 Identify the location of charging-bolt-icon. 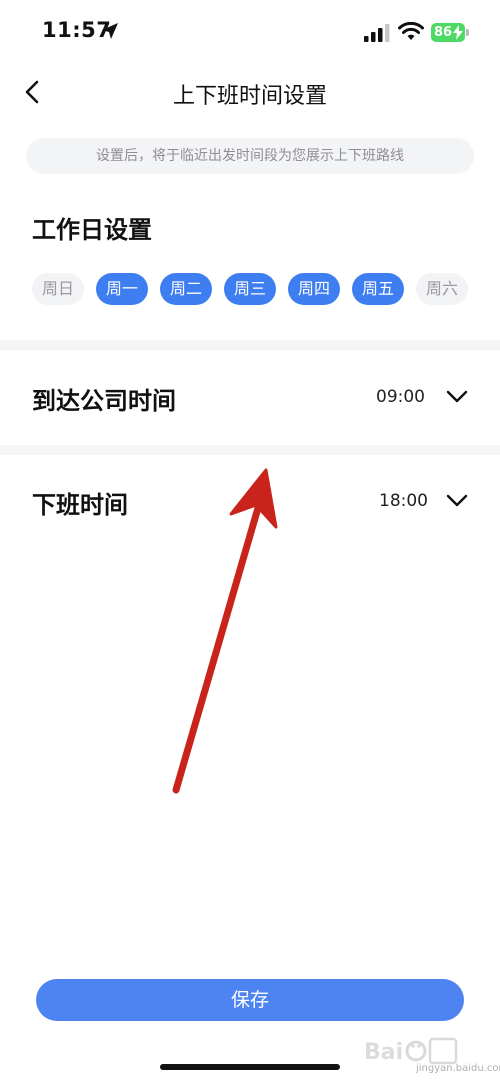
(458, 32).